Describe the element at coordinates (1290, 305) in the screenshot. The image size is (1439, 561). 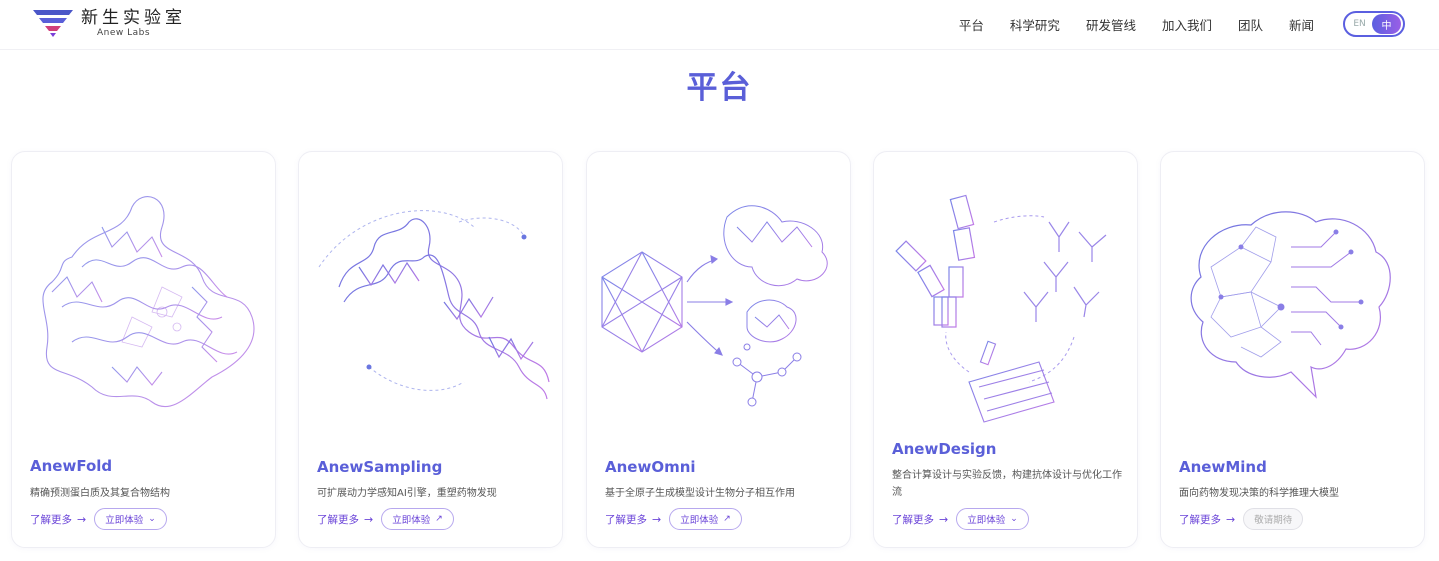
I see `ai-brain-illustration` at that location.